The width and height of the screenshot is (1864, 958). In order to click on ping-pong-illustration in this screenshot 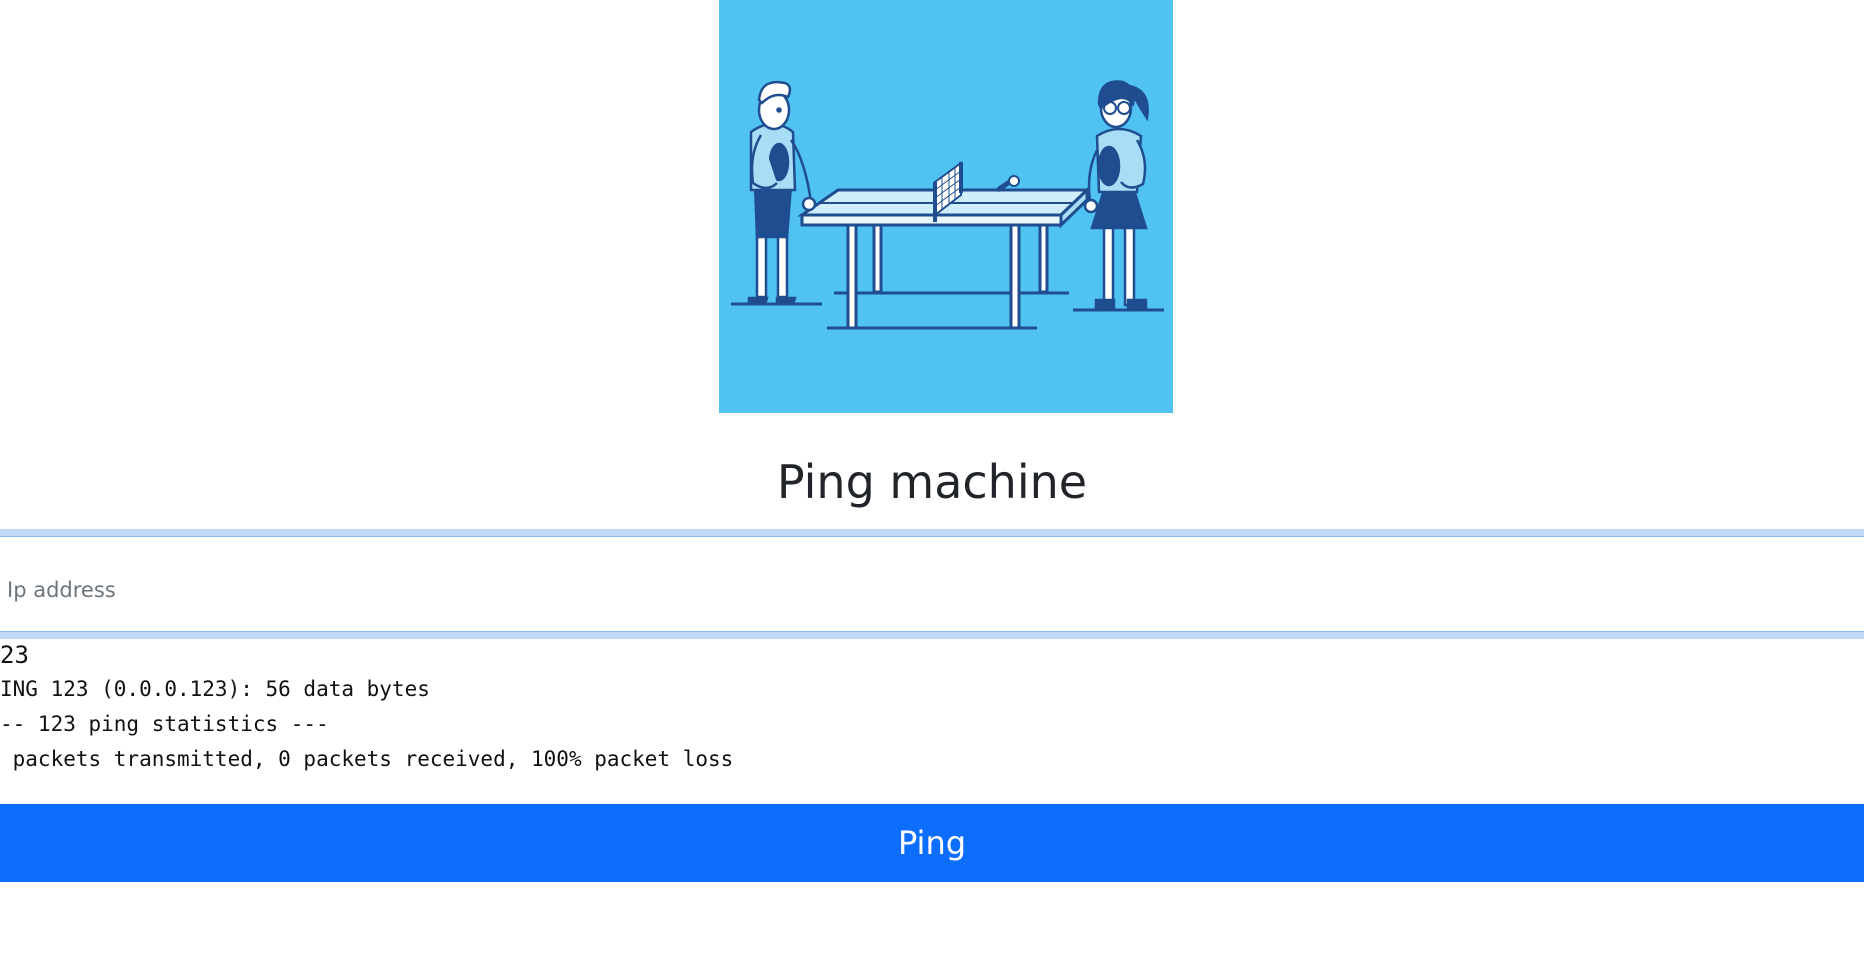, I will do `click(946, 206)`.